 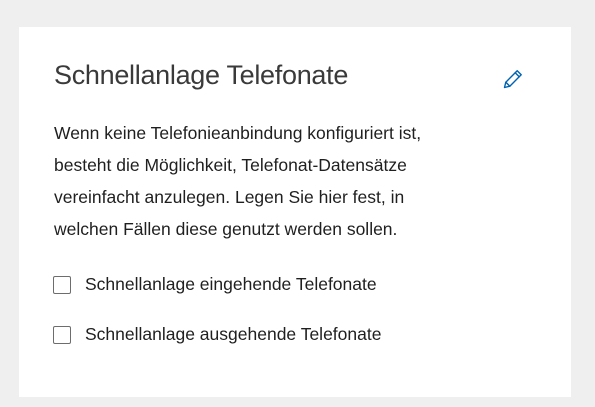 I want to click on incoming-calls-label: Schnellanlage eingehende Telefonate, so click(x=231, y=284).